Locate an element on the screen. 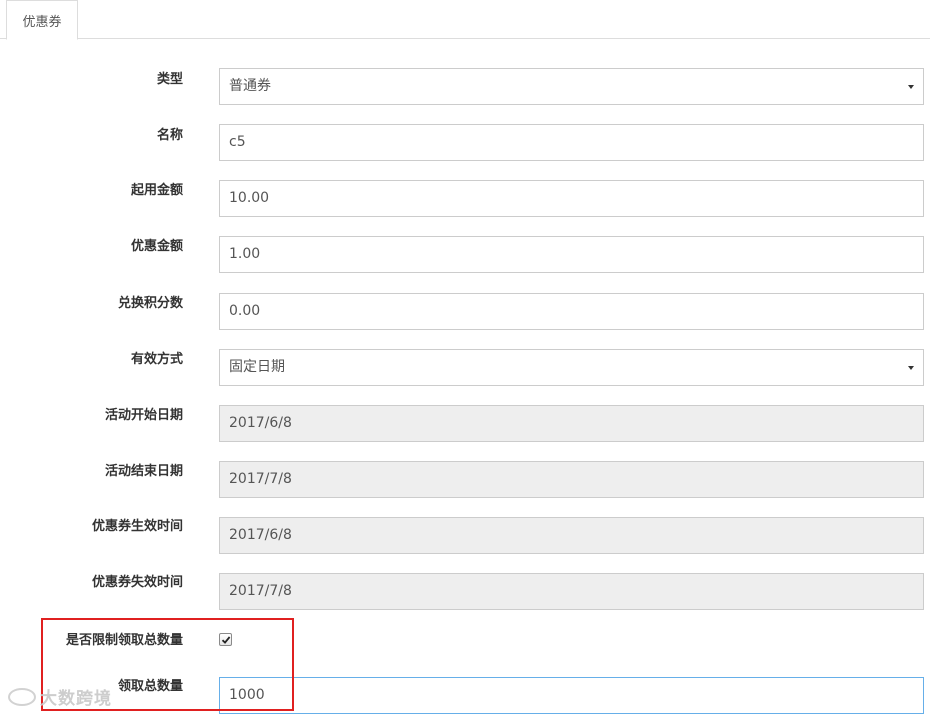  points-input: 0.00 is located at coordinates (571, 311).